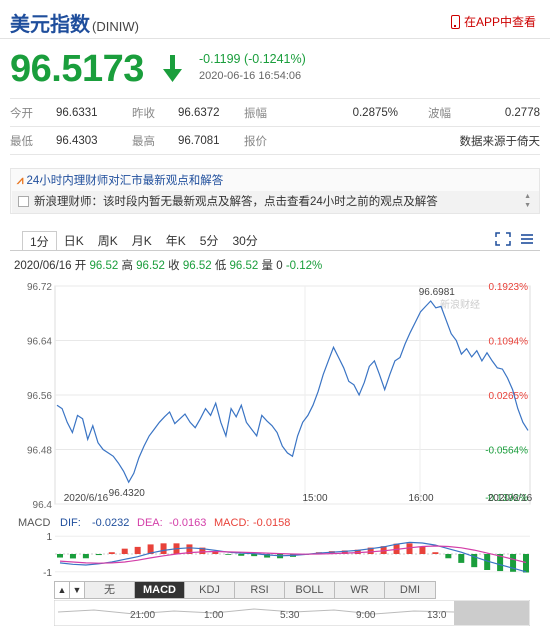  What do you see at coordinates (255, 141) in the screenshot?
I see `stat-label-quote: 报价` at bounding box center [255, 141].